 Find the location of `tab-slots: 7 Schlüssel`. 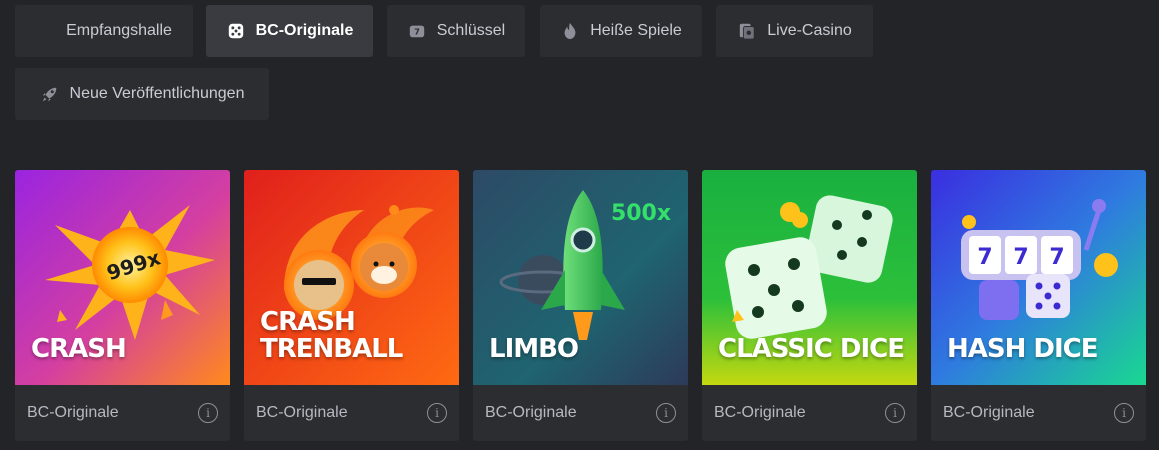

tab-slots: 7 Schlüssel is located at coordinates (456, 31).